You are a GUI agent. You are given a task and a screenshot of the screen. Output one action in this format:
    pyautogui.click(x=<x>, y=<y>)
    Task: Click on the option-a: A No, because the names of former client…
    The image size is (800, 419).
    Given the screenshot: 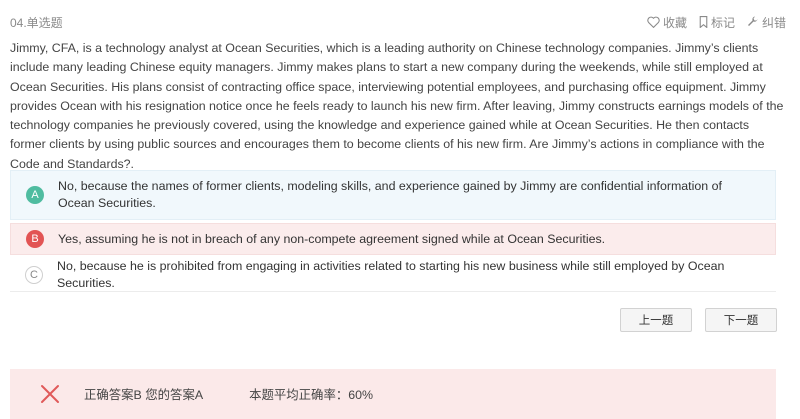 What is the action you would take?
    pyautogui.click(x=393, y=195)
    